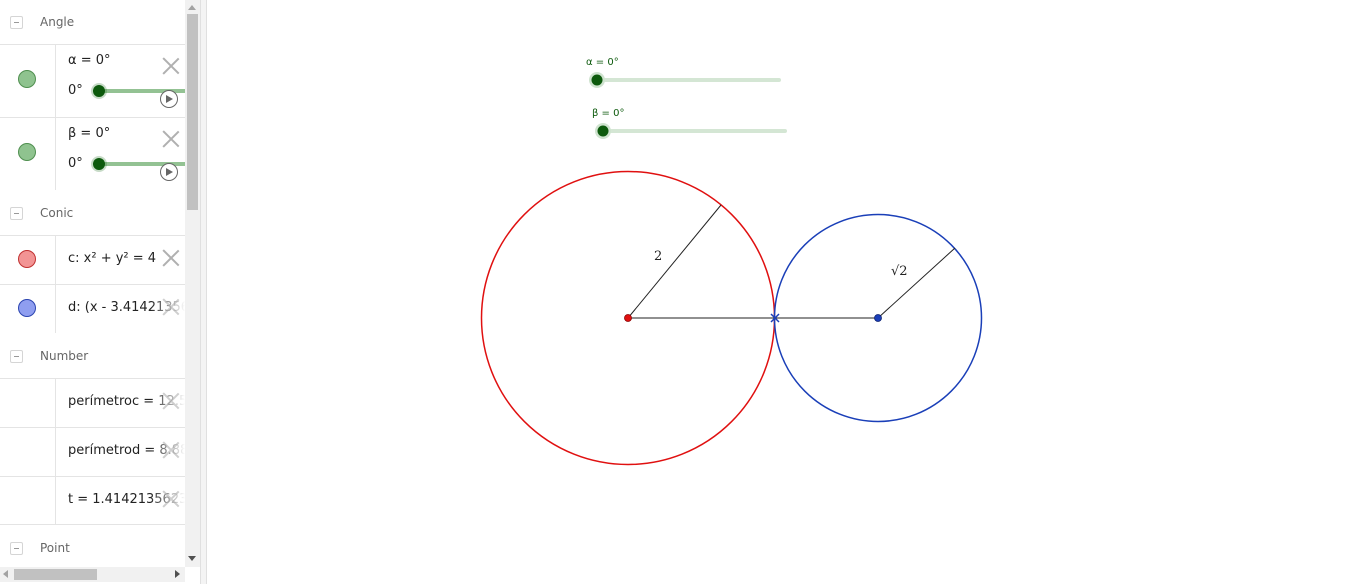  What do you see at coordinates (16, 22) in the screenshot?
I see `collapse-angle-icon` at bounding box center [16, 22].